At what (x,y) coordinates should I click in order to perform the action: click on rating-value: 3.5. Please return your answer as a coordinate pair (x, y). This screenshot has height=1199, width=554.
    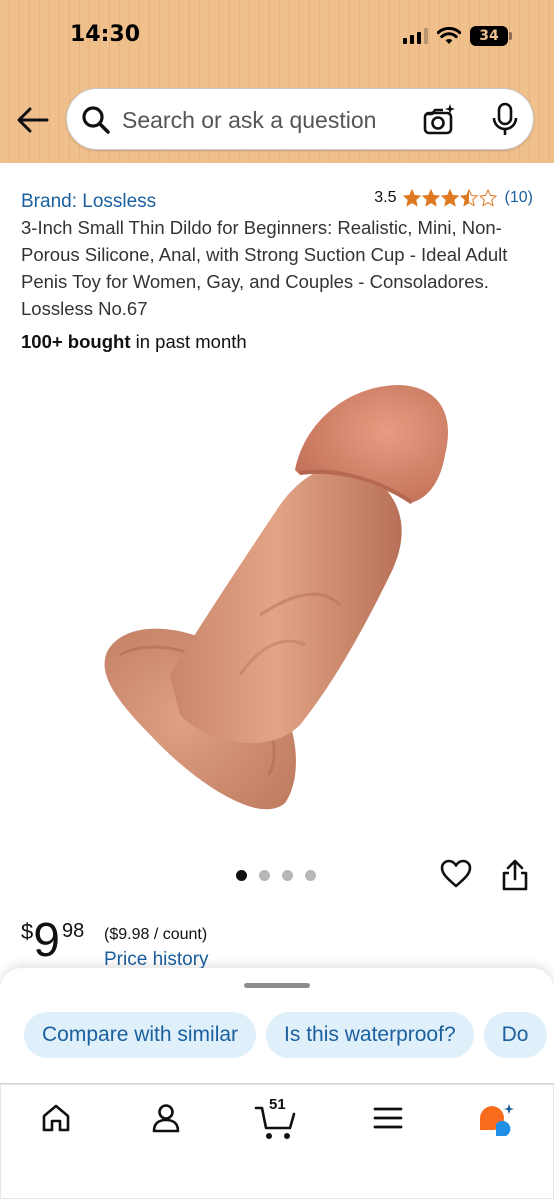
    Looking at the image, I should click on (385, 197).